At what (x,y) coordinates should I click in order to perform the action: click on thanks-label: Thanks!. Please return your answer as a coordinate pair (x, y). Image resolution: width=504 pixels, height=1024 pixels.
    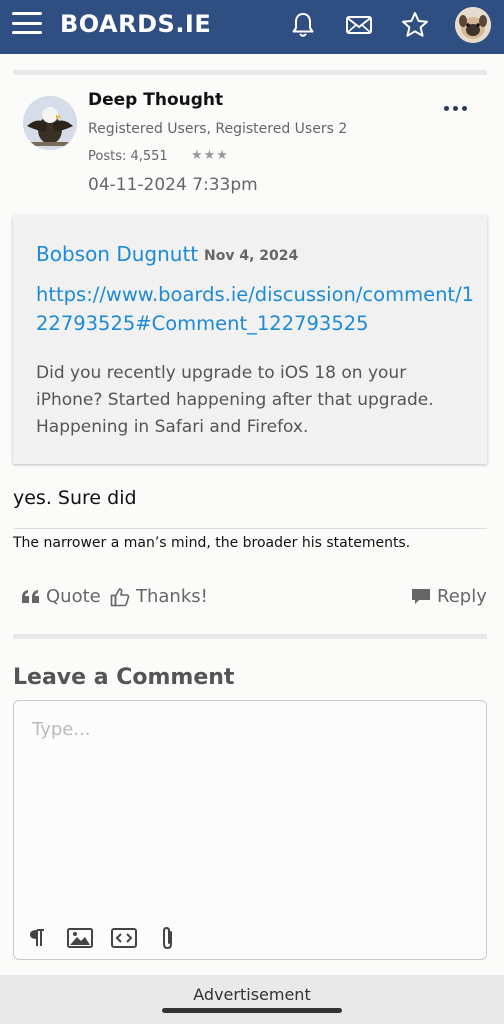
    Looking at the image, I should click on (172, 596).